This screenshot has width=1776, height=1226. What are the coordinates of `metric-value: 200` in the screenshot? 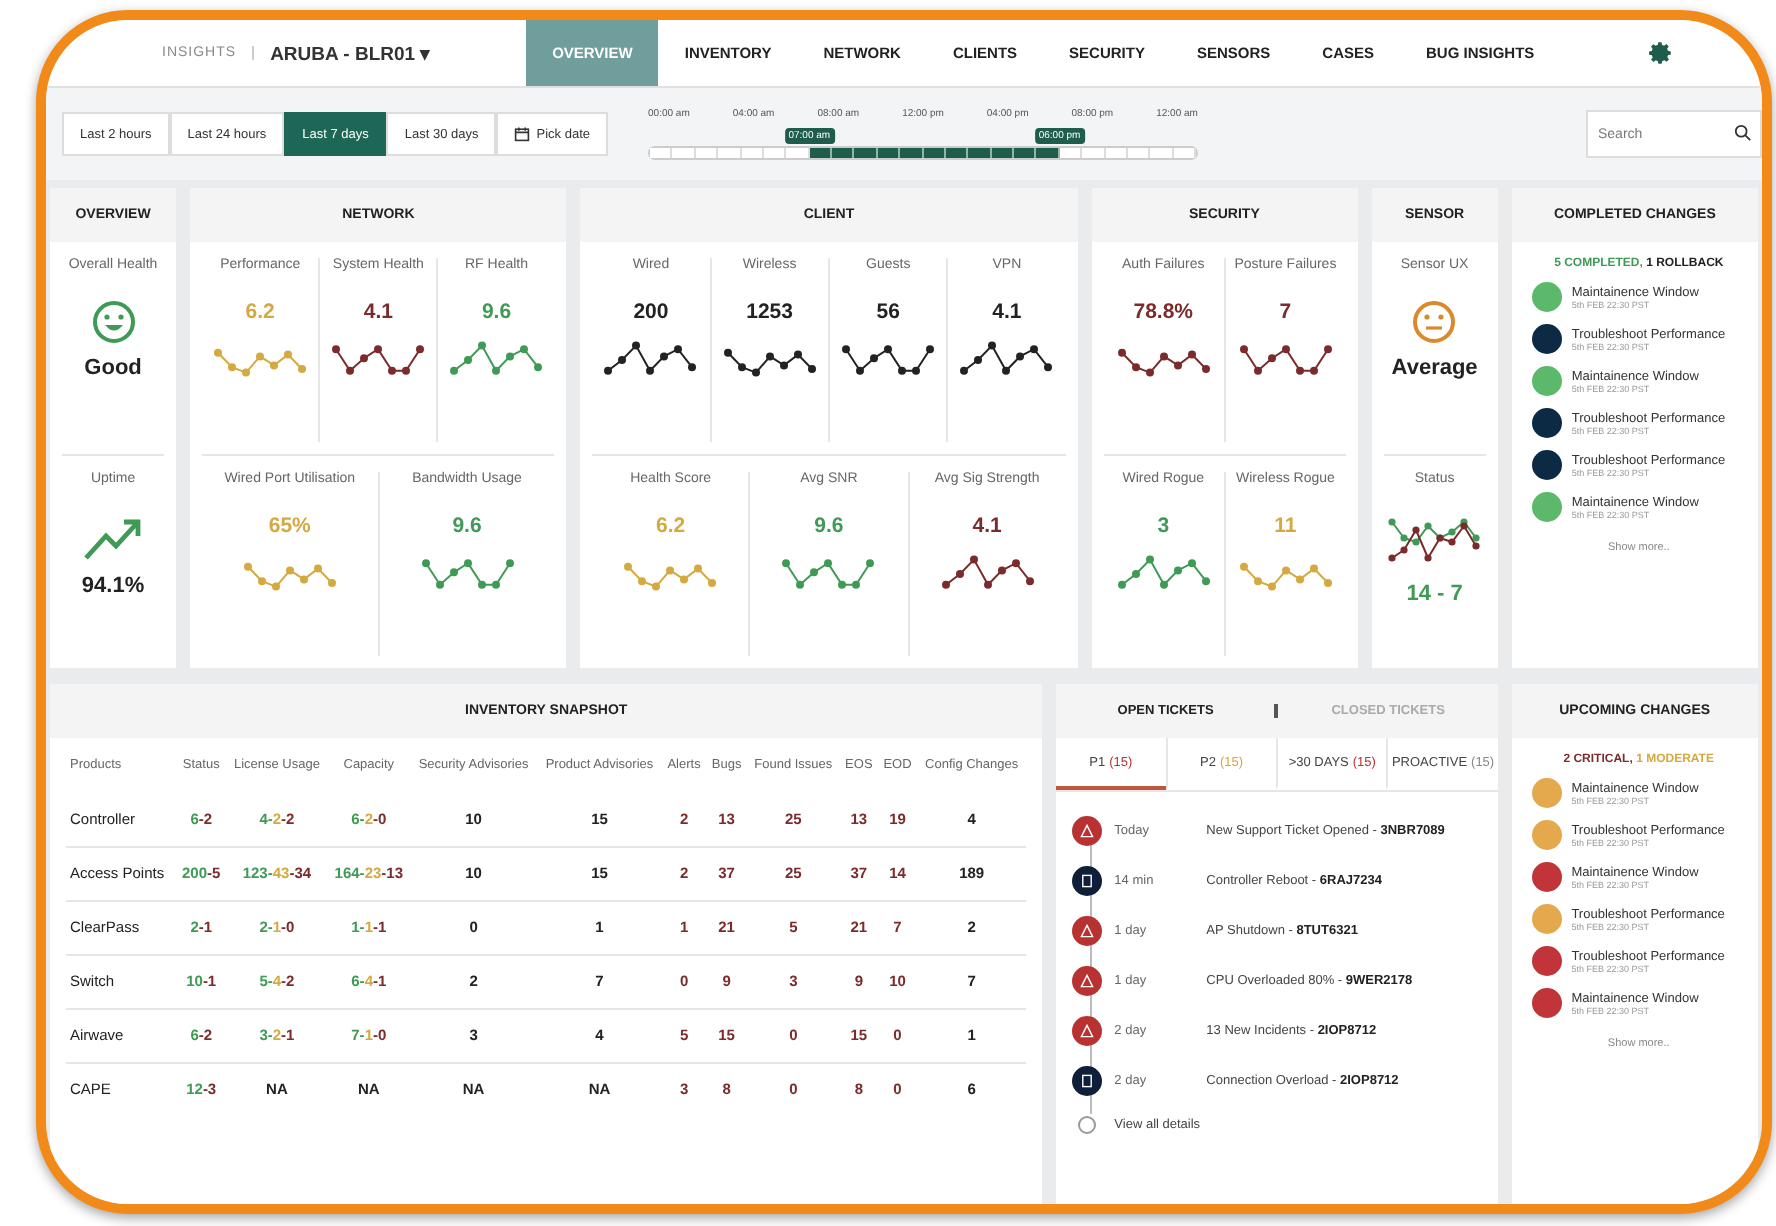 It's located at (651, 312).